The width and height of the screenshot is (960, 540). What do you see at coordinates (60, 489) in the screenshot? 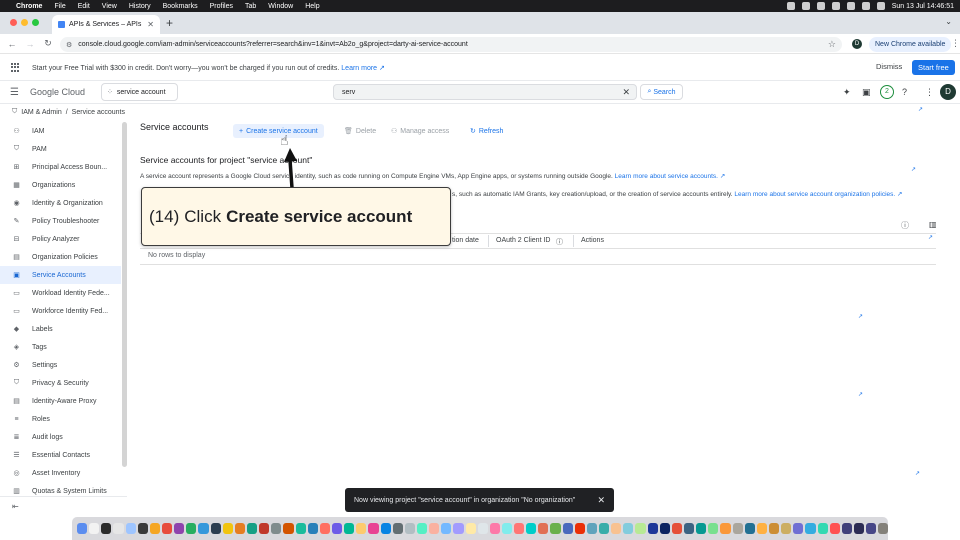
I see `sidebar-item: ▥ Quotas & System Limits` at bounding box center [60, 489].